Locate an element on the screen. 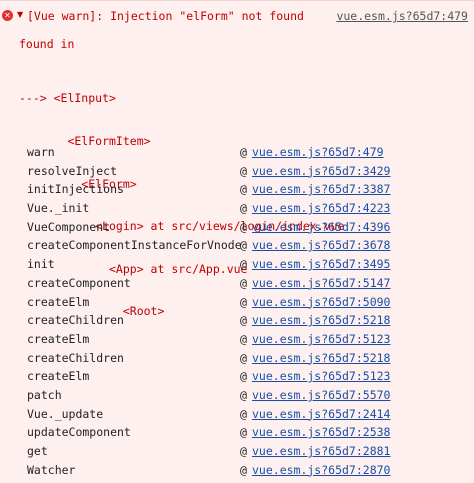 The image size is (474, 483). stack-frame-location-link: vue.esm.js?65d7:3387 is located at coordinates (321, 189).